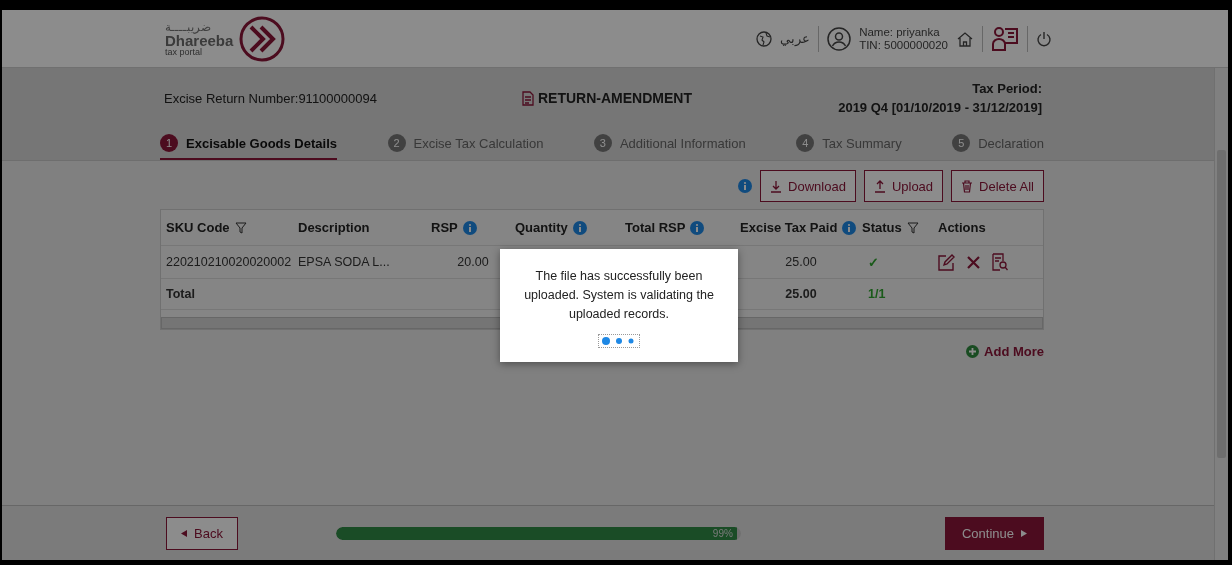  Describe the element at coordinates (877, 294) in the screenshot. I see `status-count: 1/1` at that location.